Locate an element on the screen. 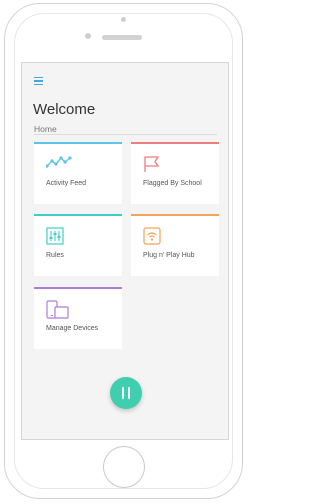  divider is located at coordinates (125, 134).